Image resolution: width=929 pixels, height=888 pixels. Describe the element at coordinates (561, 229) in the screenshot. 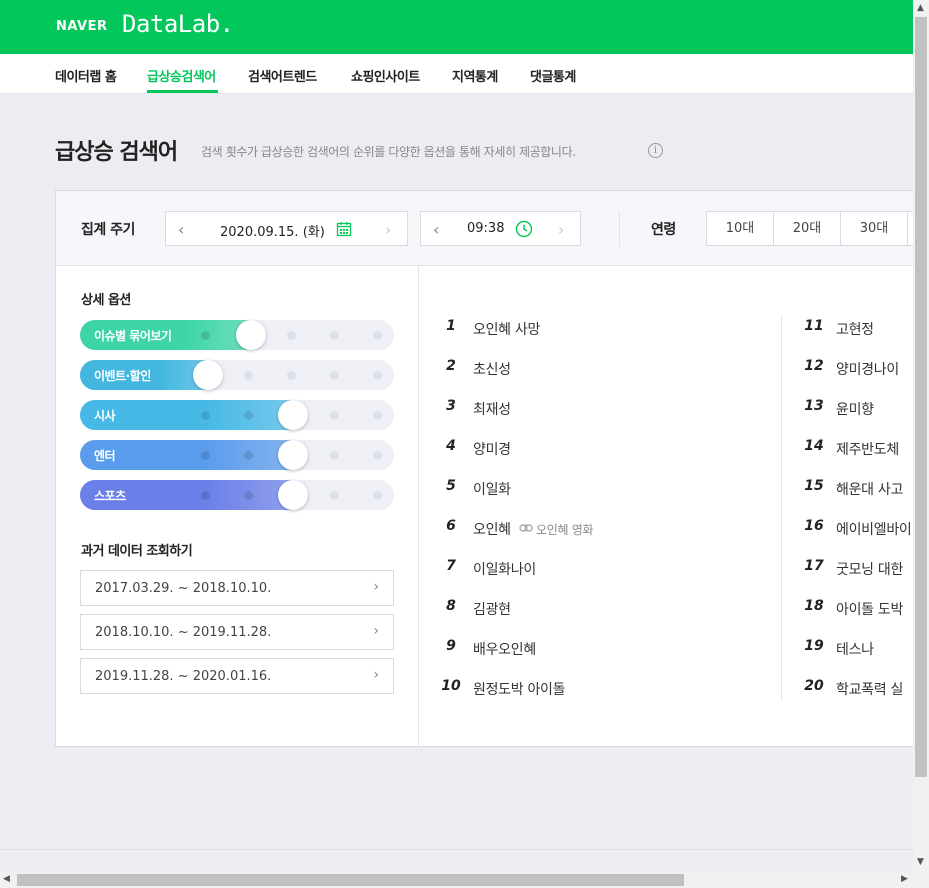

I see `time-next-button: ›` at that location.